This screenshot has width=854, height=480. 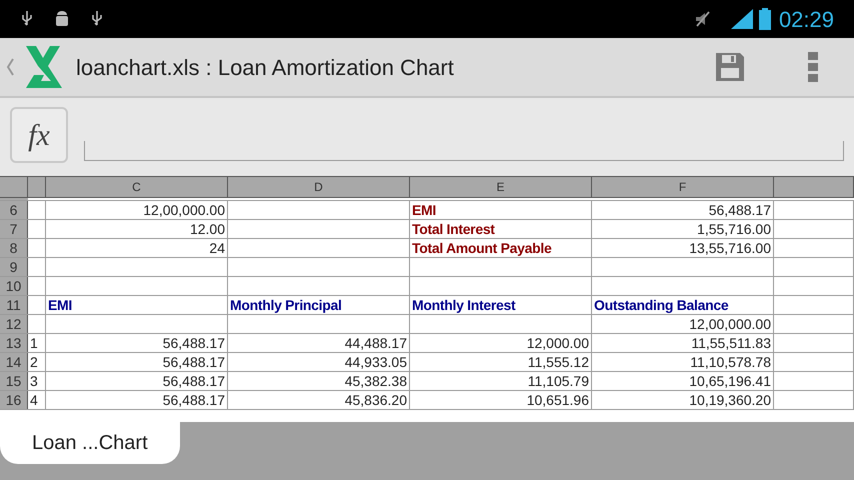 I want to click on cell-text: Monthly Interest, so click(x=464, y=305).